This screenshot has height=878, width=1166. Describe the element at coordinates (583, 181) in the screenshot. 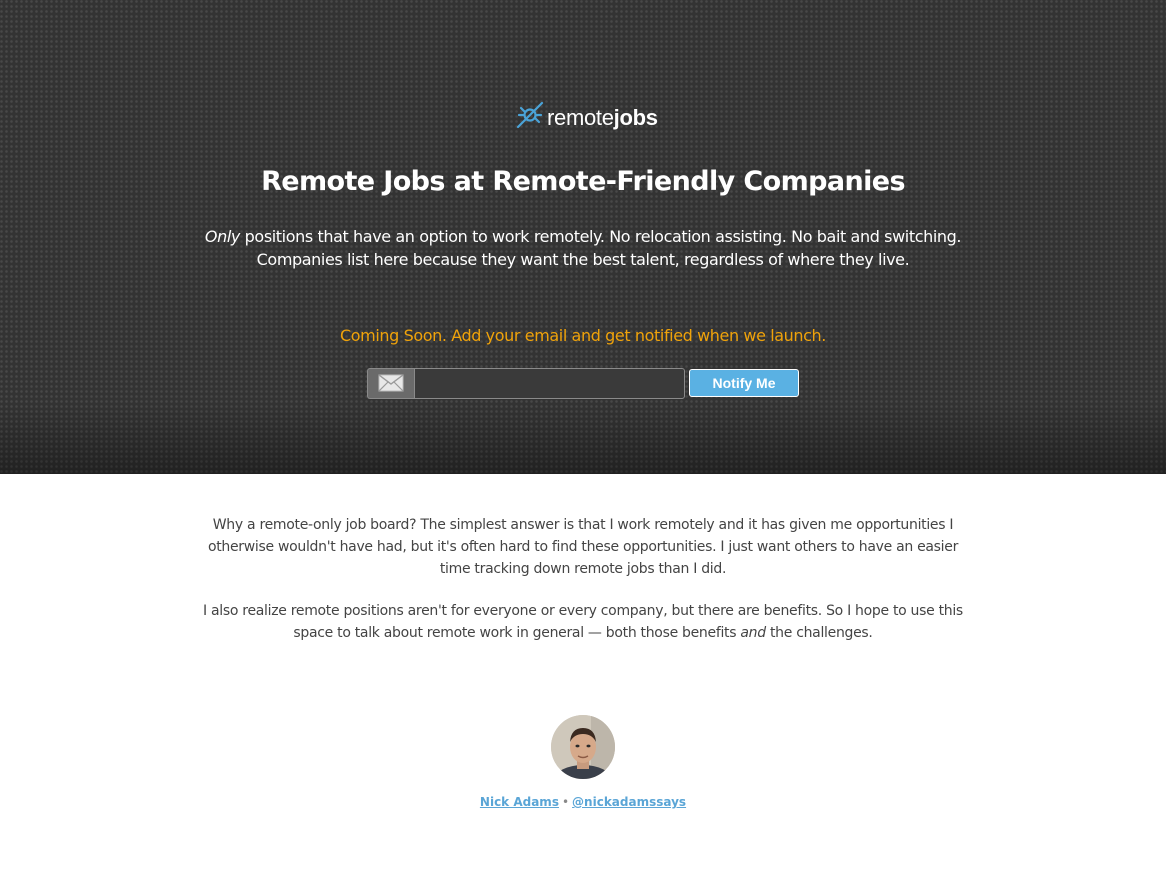

I see `page-title: Remote Jobs at Remote-Friendly Companies` at that location.